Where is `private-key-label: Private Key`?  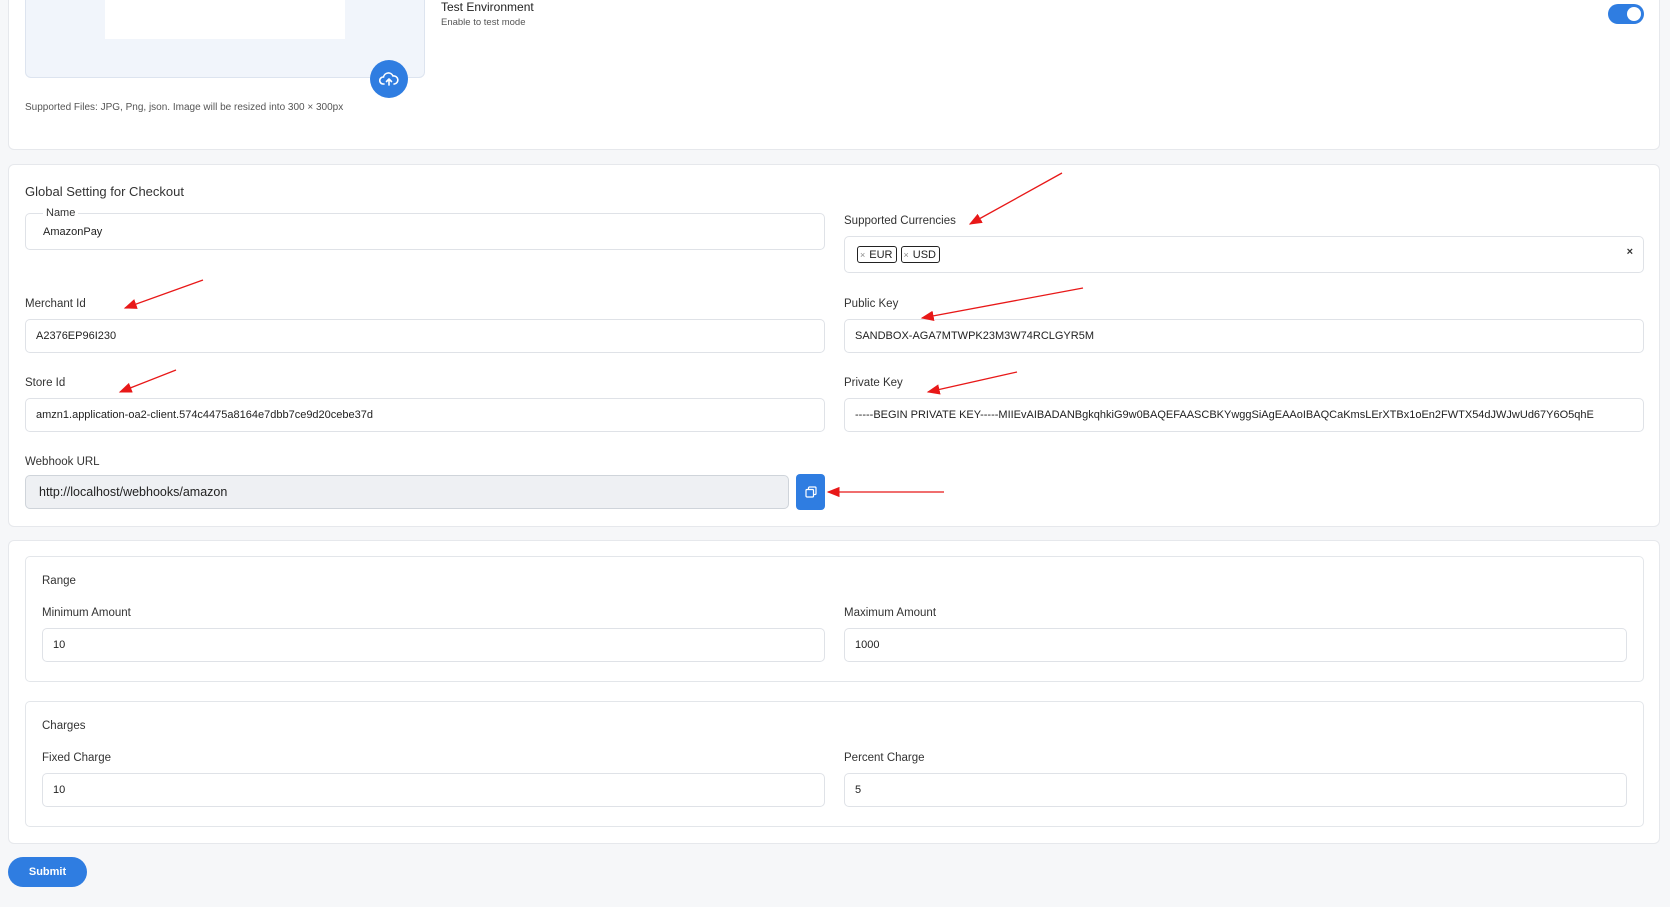 private-key-label: Private Key is located at coordinates (873, 383).